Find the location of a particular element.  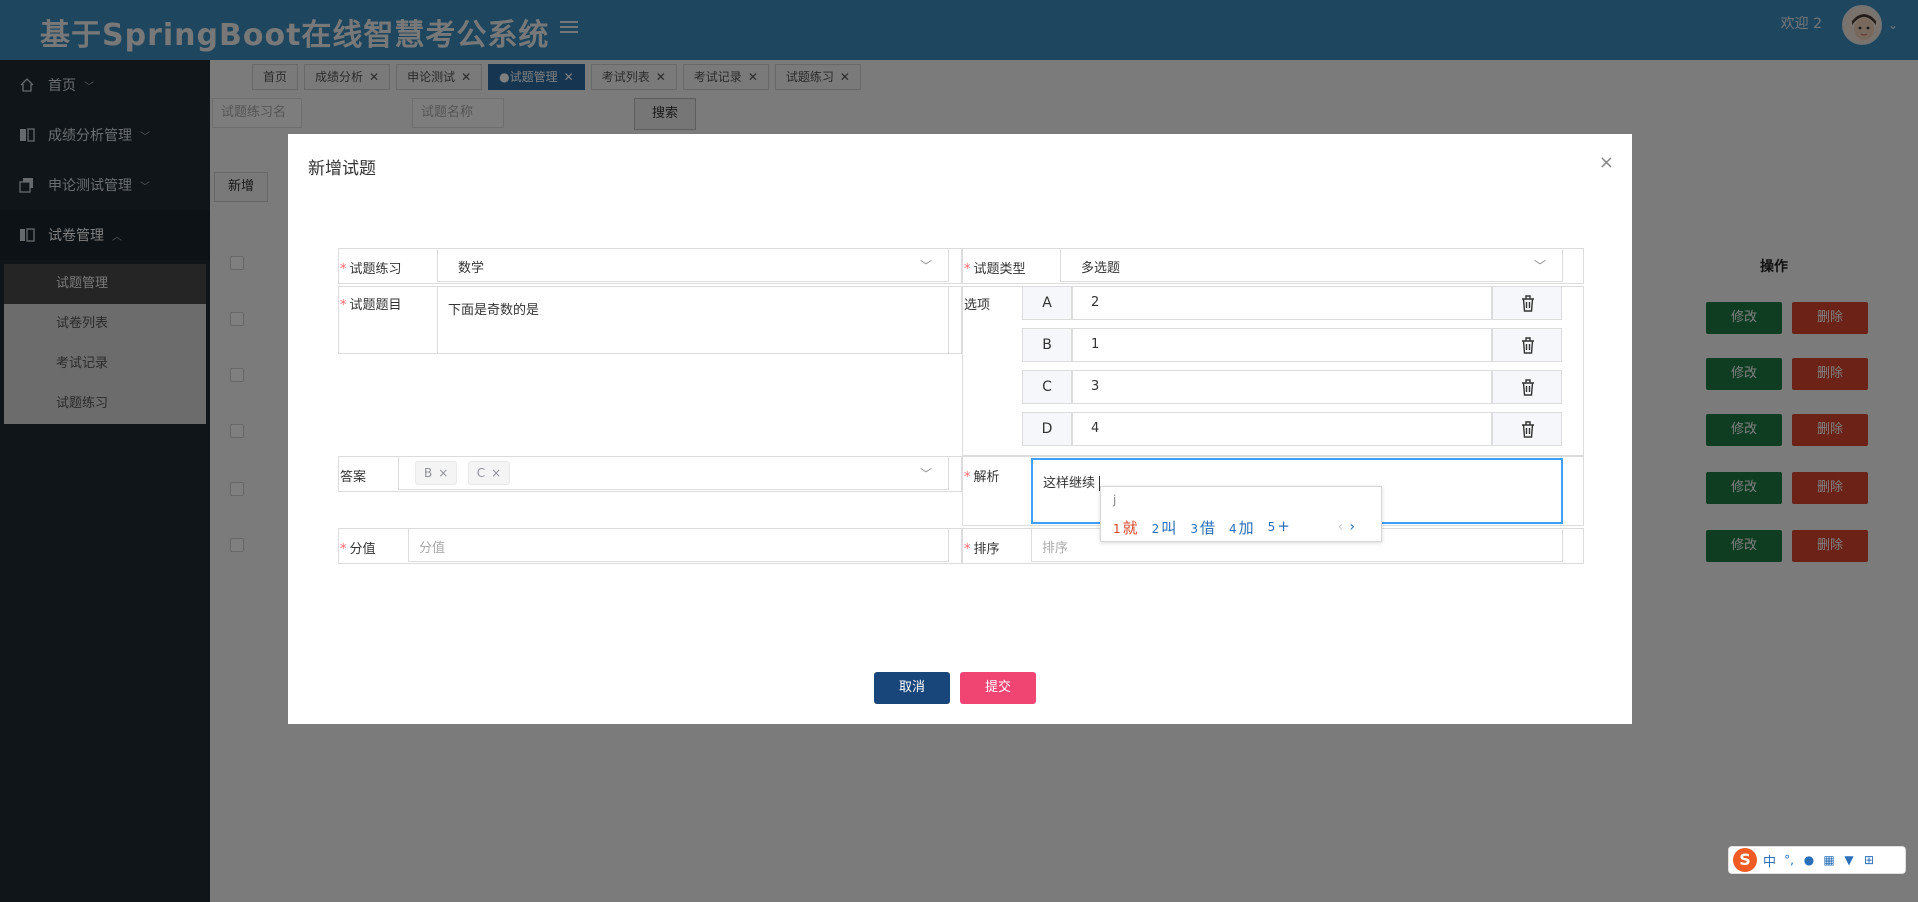

dialog-title: 新增试题 is located at coordinates (342, 169).